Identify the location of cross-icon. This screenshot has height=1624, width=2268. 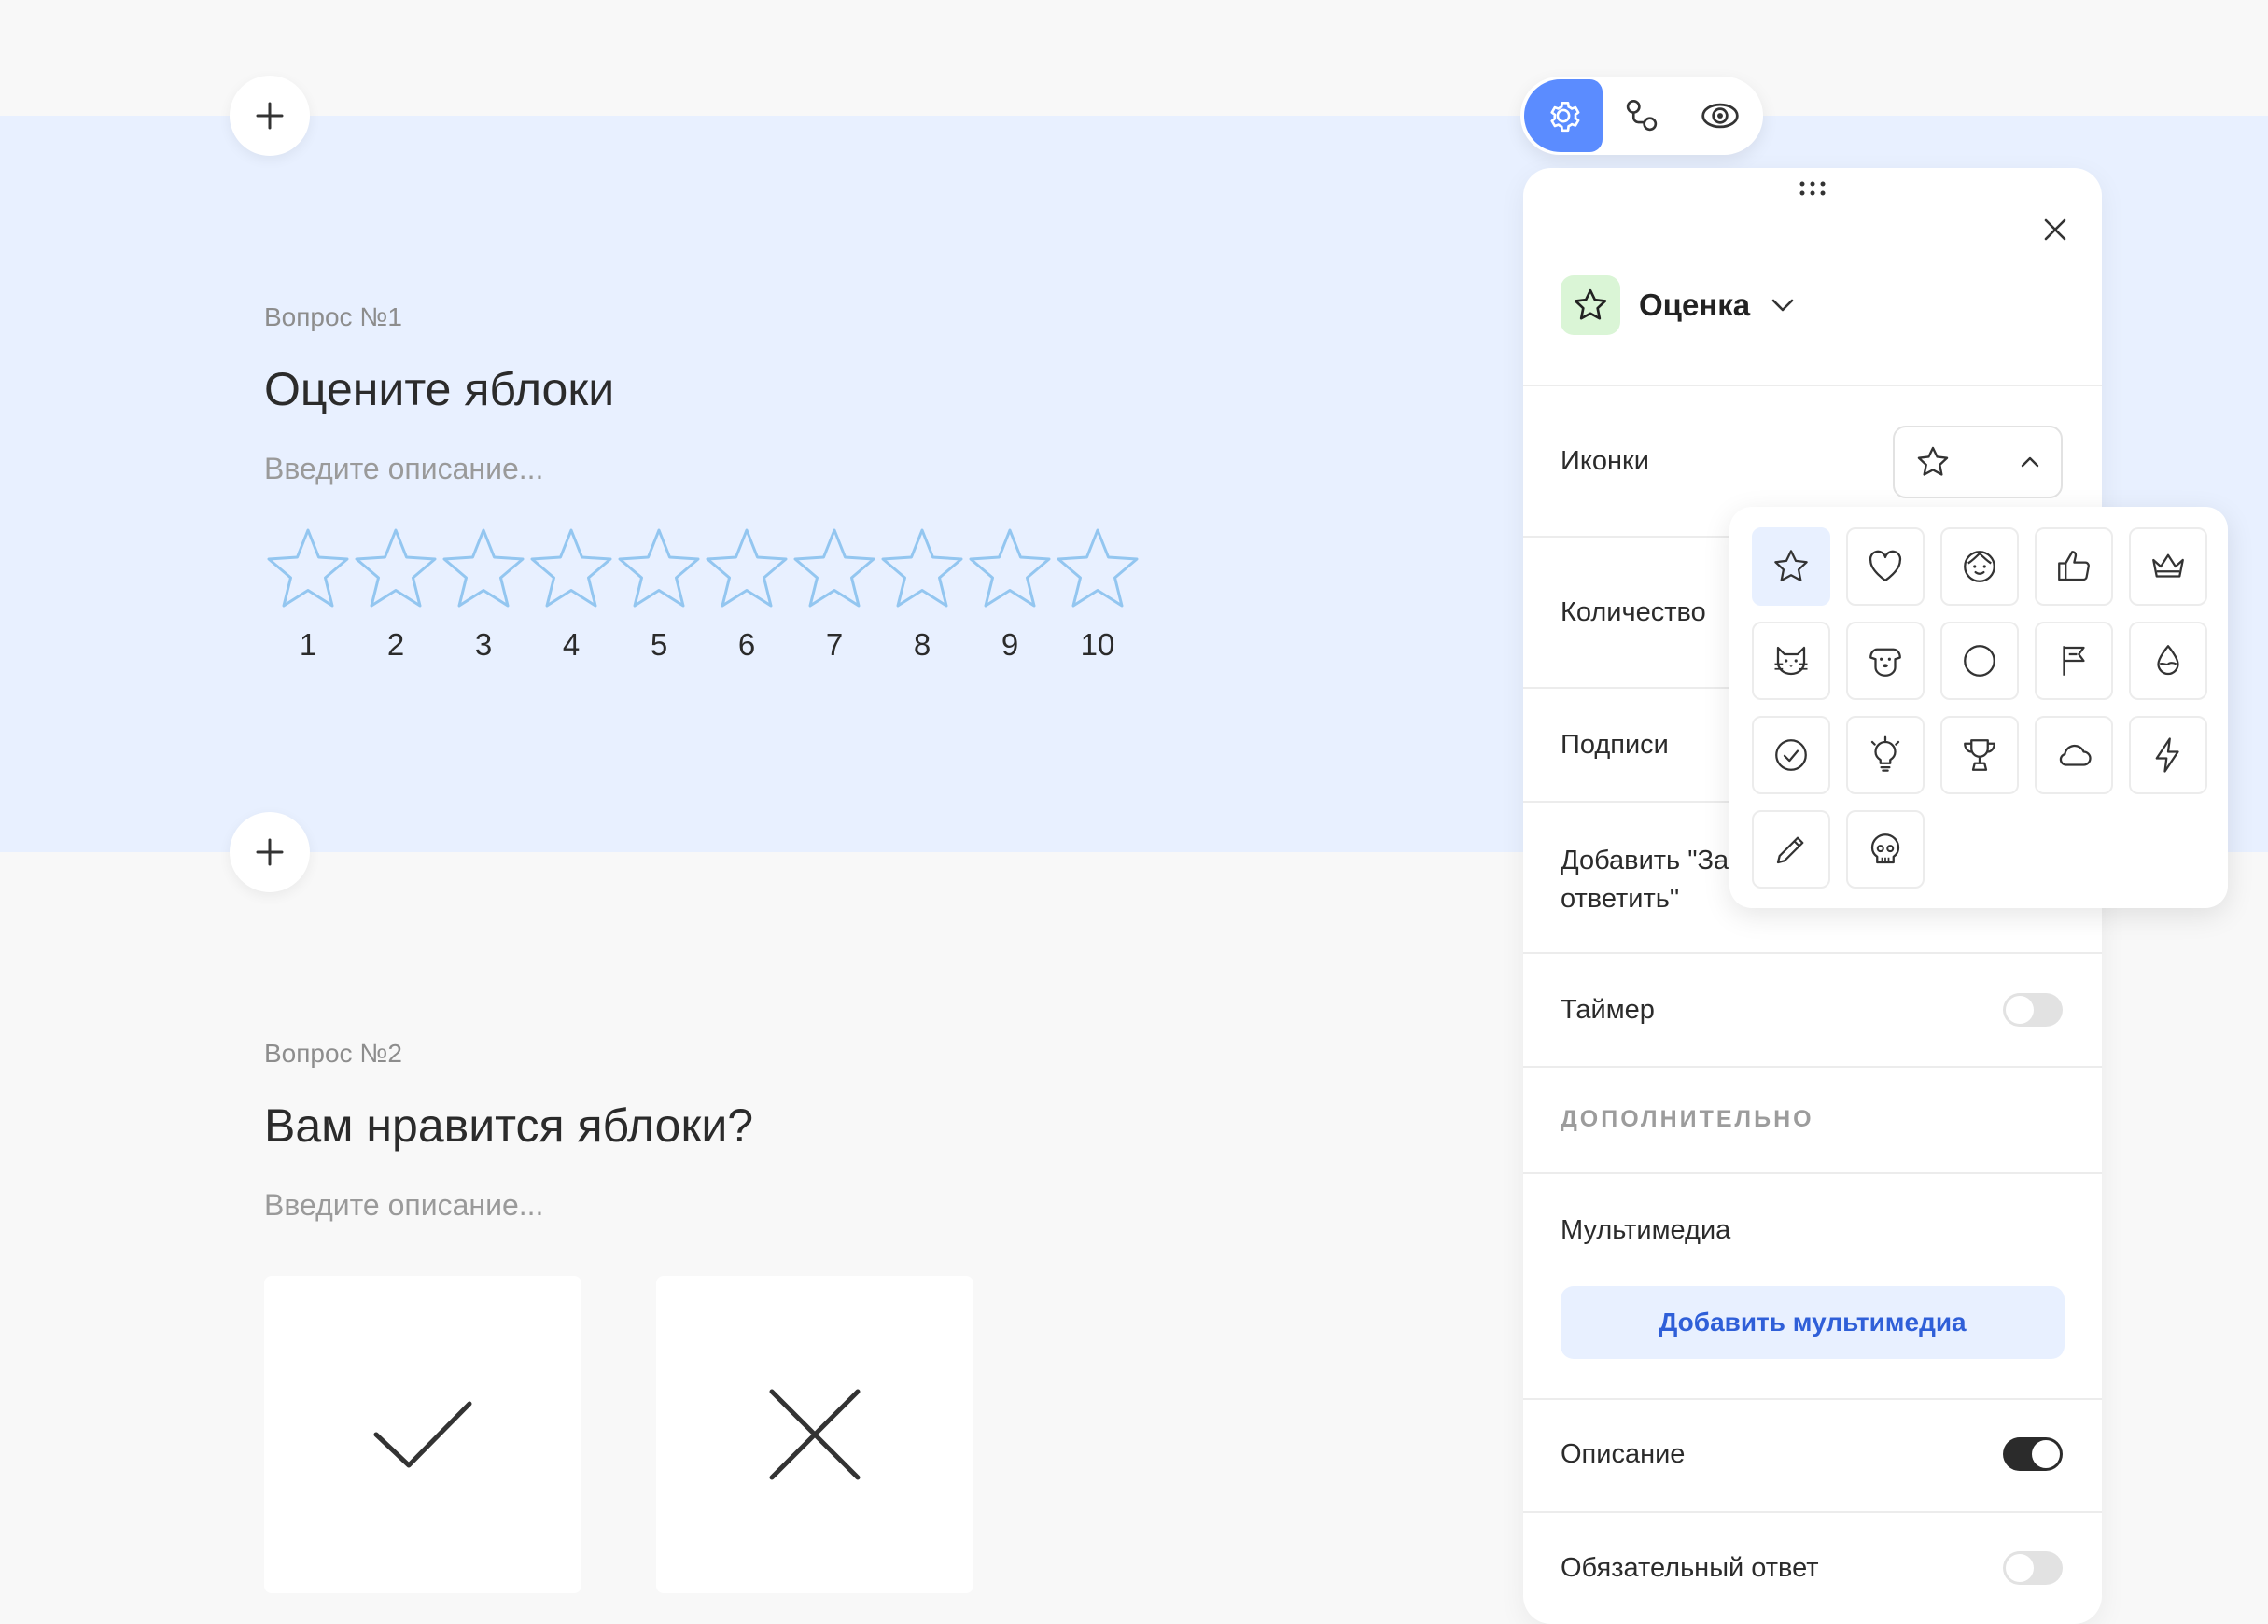
(815, 1434).